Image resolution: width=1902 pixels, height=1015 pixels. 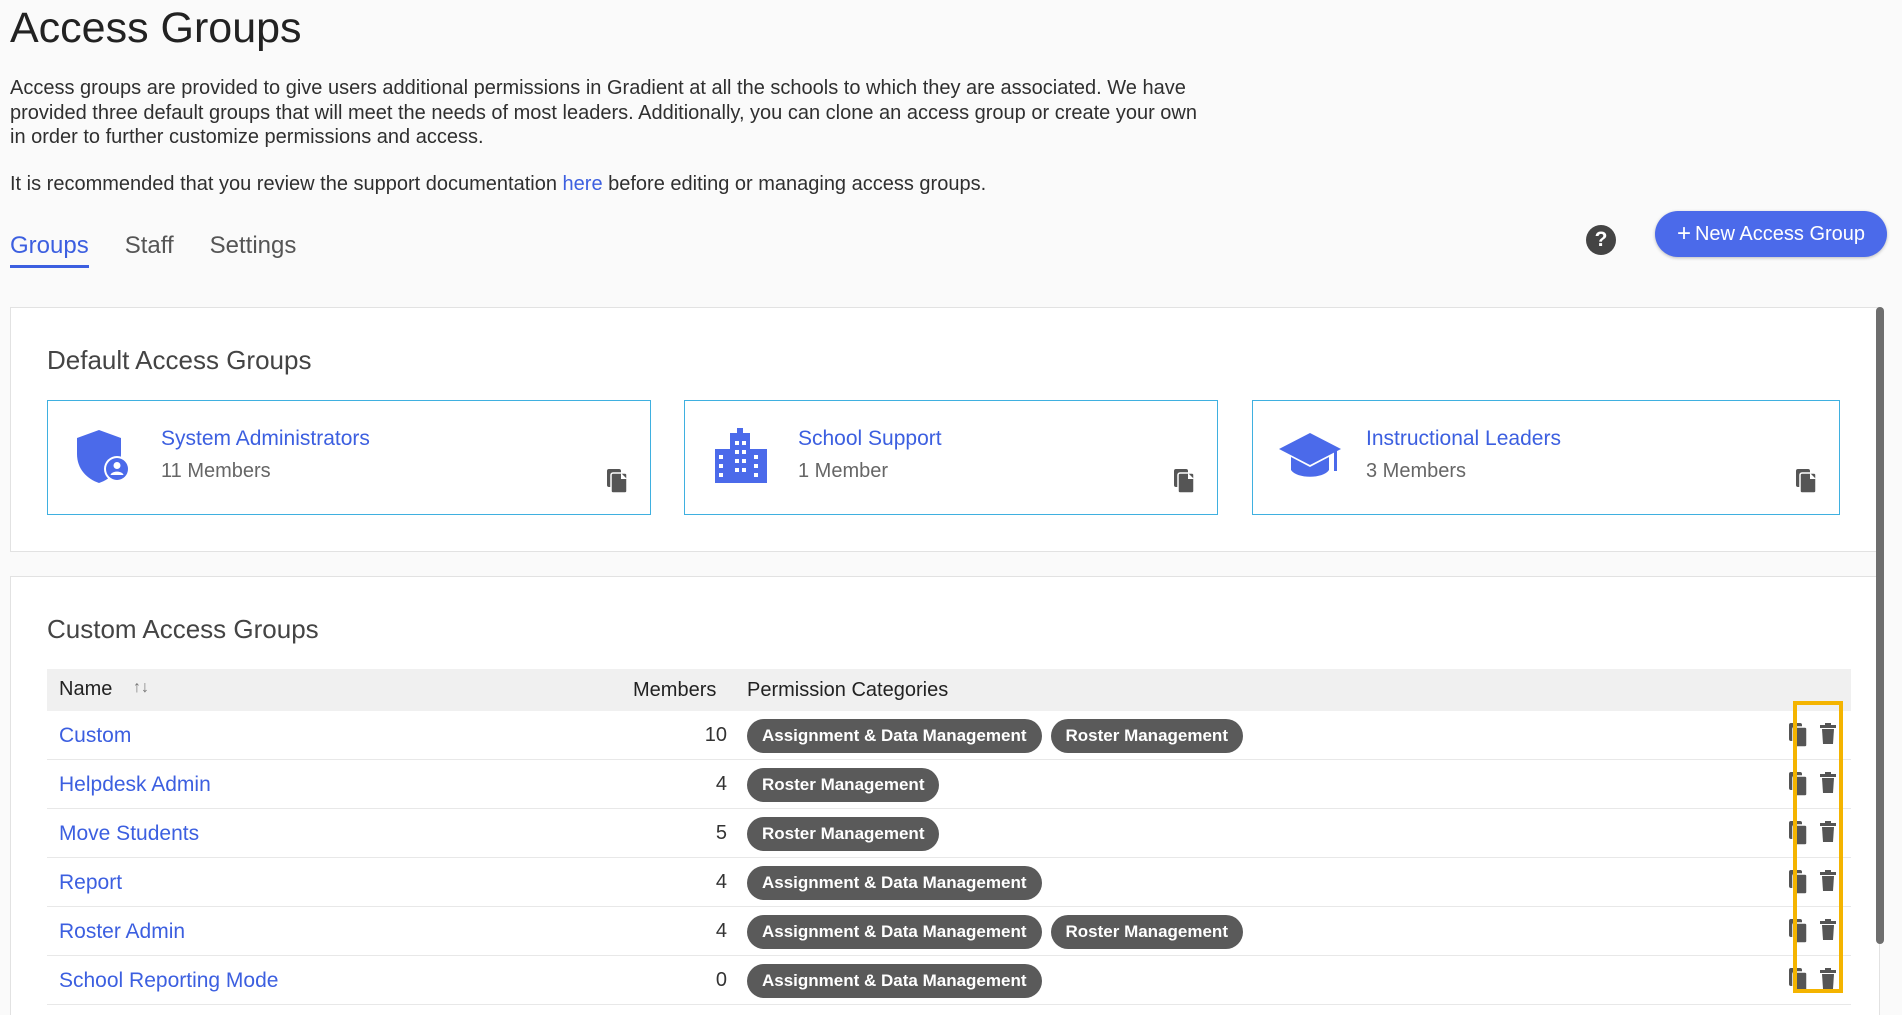 What do you see at coordinates (95, 736) in the screenshot?
I see `group-name-link: Custom` at bounding box center [95, 736].